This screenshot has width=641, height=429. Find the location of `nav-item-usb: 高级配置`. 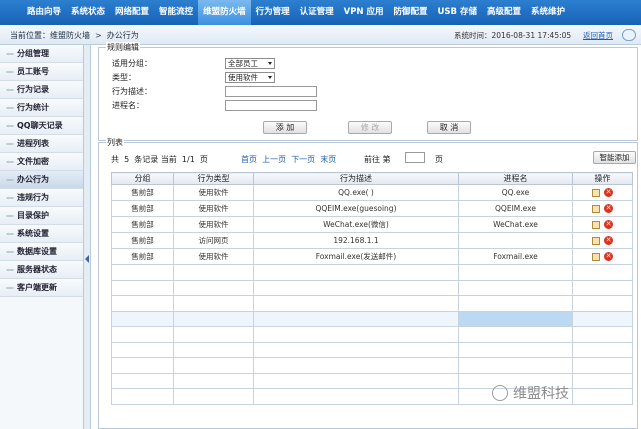

nav-item-usb: 高级配置 is located at coordinates (504, 12).